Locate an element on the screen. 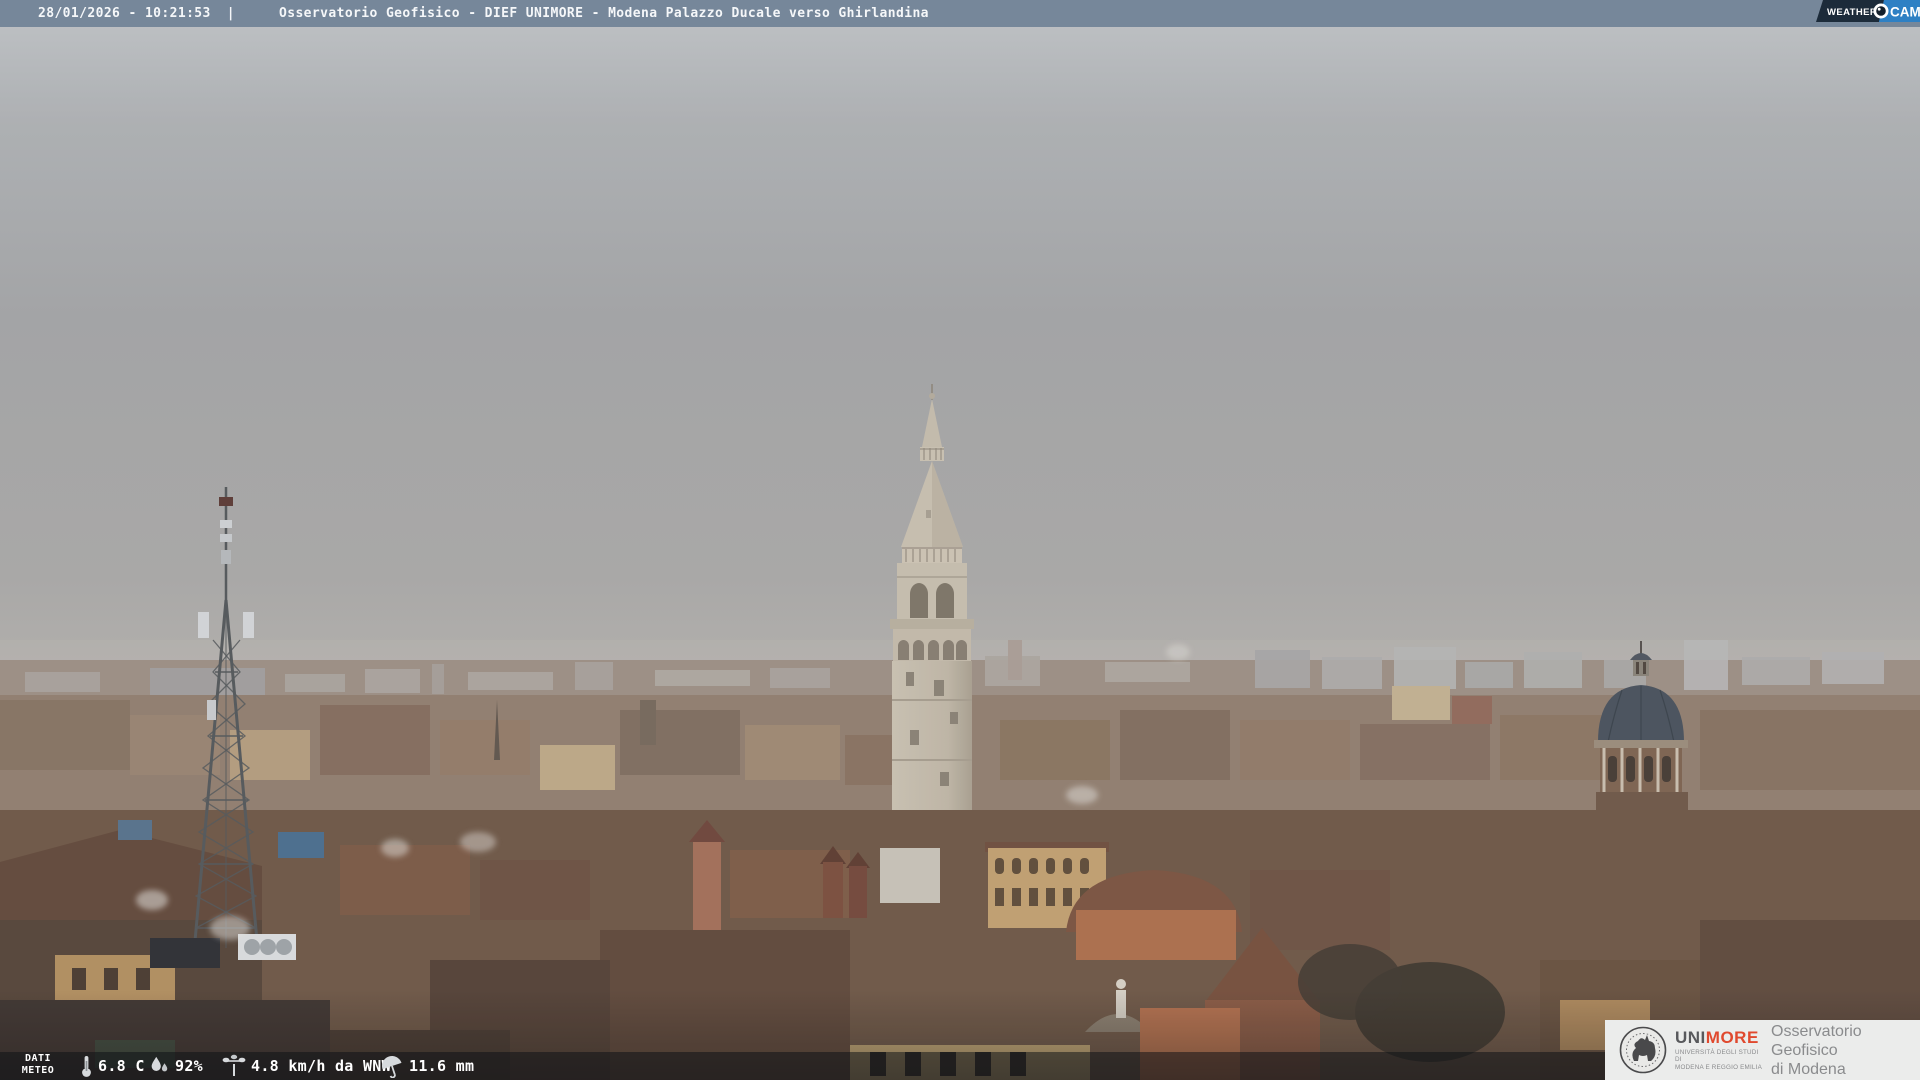 Image resolution: width=1920 pixels, height=1080 pixels. weathercam-cam-label: CAM is located at coordinates (1905, 12).